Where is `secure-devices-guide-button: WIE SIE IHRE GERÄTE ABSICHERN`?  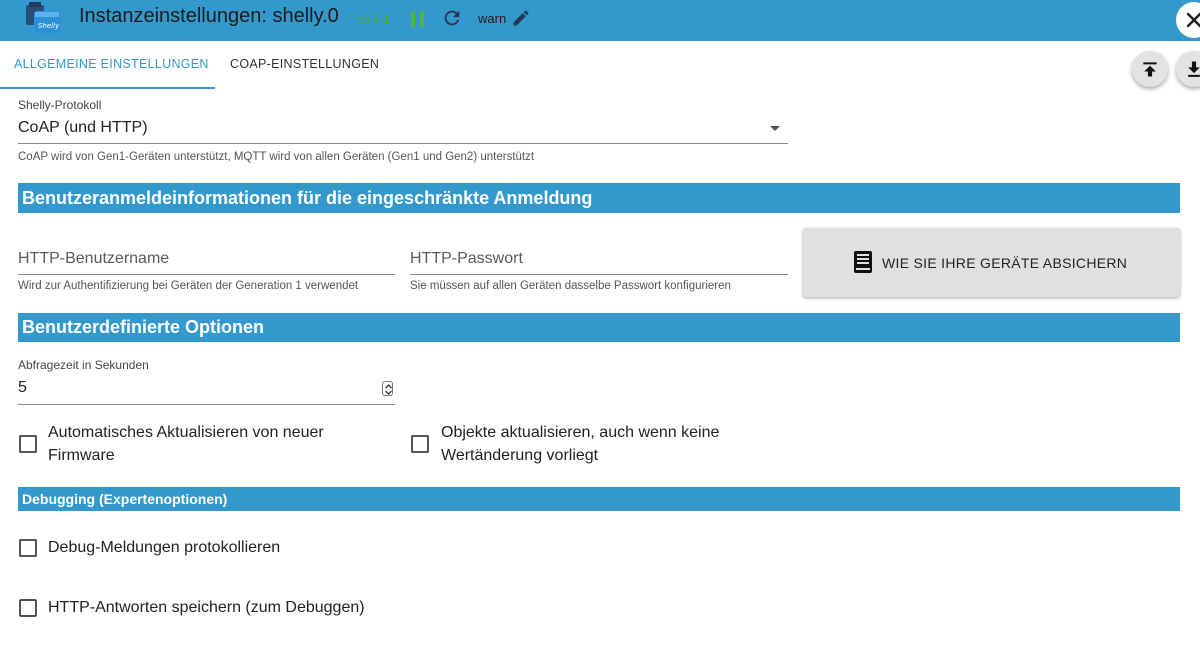 secure-devices-guide-button: WIE SIE IHRE GERÄTE ABSICHERN is located at coordinates (991, 262).